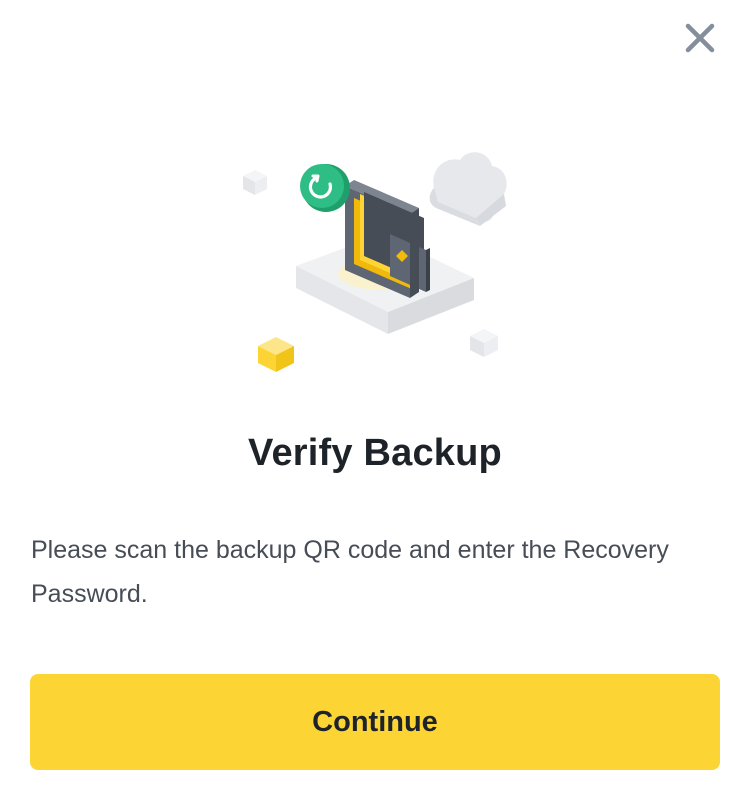  What do you see at coordinates (468, 189) in the screenshot?
I see `cloud-icon` at bounding box center [468, 189].